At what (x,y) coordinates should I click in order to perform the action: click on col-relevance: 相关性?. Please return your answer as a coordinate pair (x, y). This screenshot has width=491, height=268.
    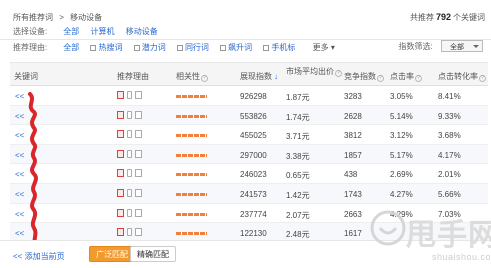
    Looking at the image, I should click on (192, 76).